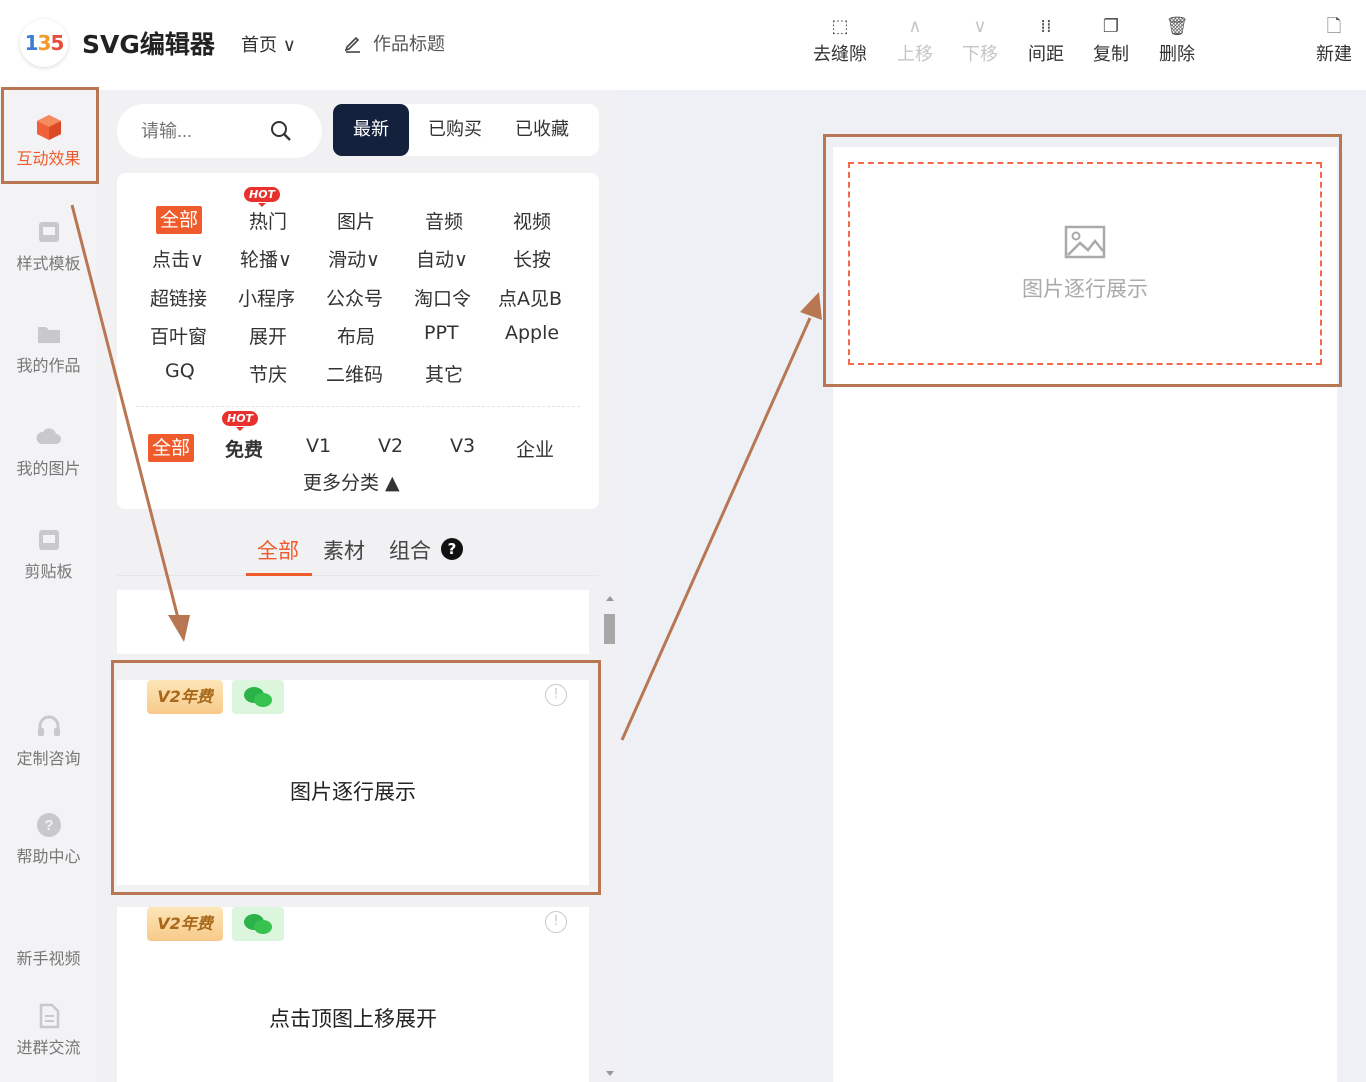  I want to click on category-gq: GQ, so click(180, 371).